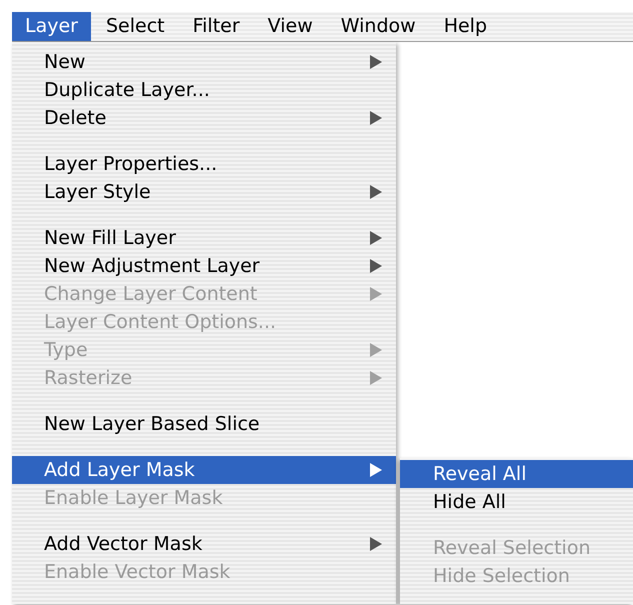 The image size is (633, 605). What do you see at coordinates (465, 26) in the screenshot?
I see `menu-bar-item: Help` at bounding box center [465, 26].